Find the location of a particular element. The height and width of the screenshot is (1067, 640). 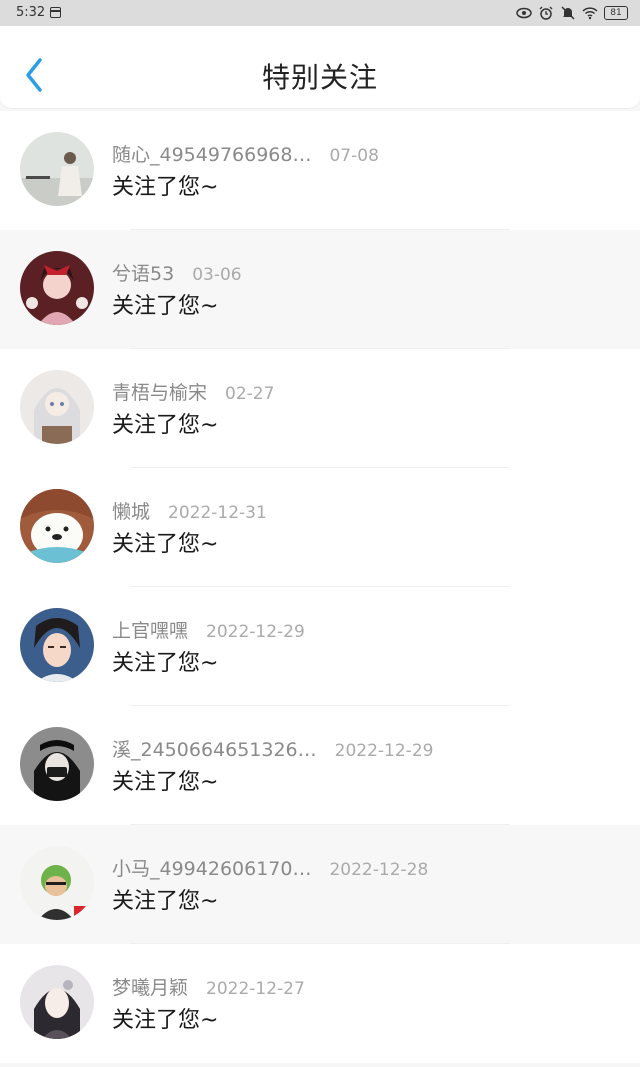

user-name: 青梧与榆宋 is located at coordinates (159, 393).